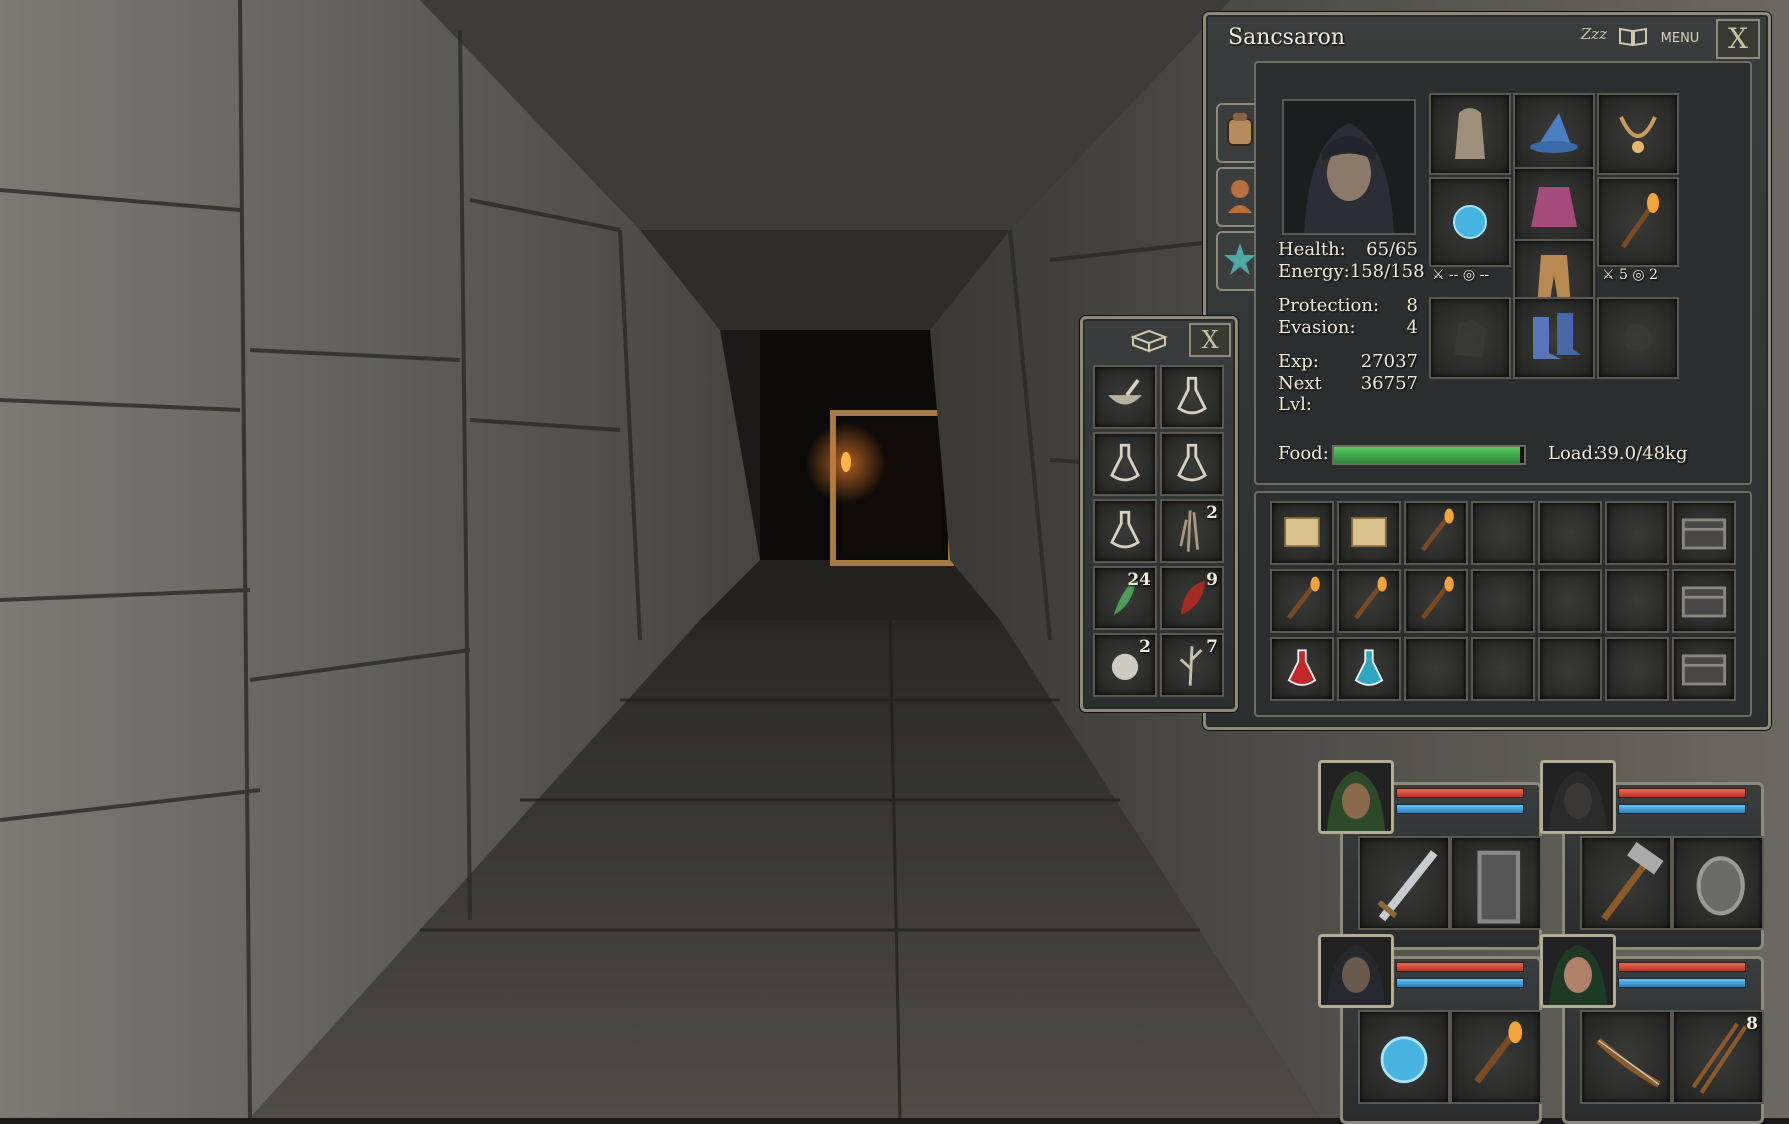  I want to click on left-defense-value: --, so click(1484, 275).